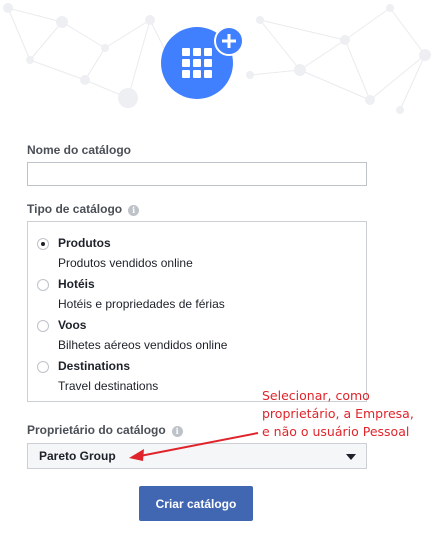 This screenshot has height=538, width=438. Describe the element at coordinates (43, 367) in the screenshot. I see `radio-destinations` at that location.